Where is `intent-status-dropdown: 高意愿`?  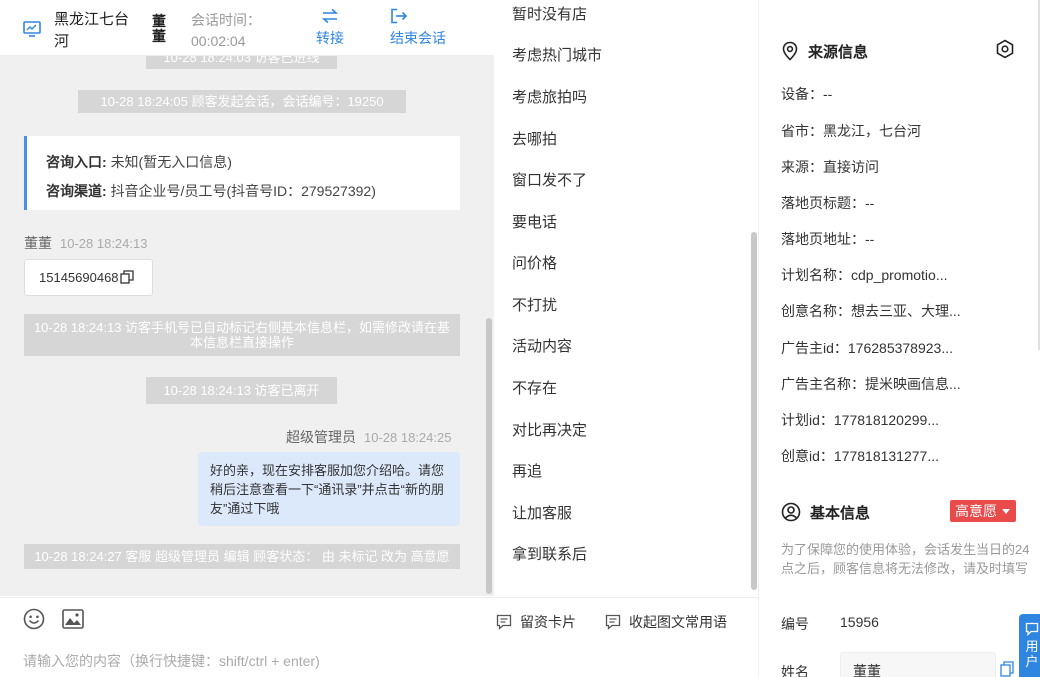
intent-status-dropdown: 高意愿 is located at coordinates (983, 511).